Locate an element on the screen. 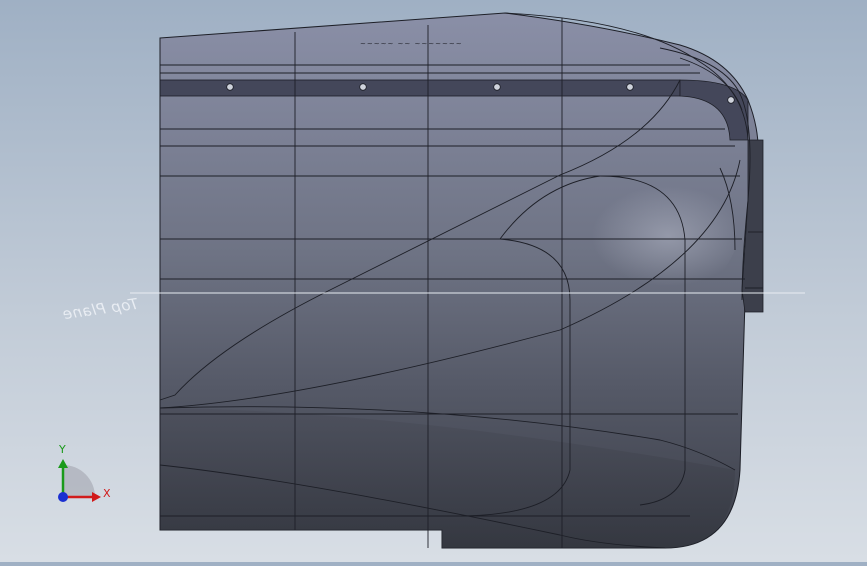  triad-y-label: Y is located at coordinates (62, 449).